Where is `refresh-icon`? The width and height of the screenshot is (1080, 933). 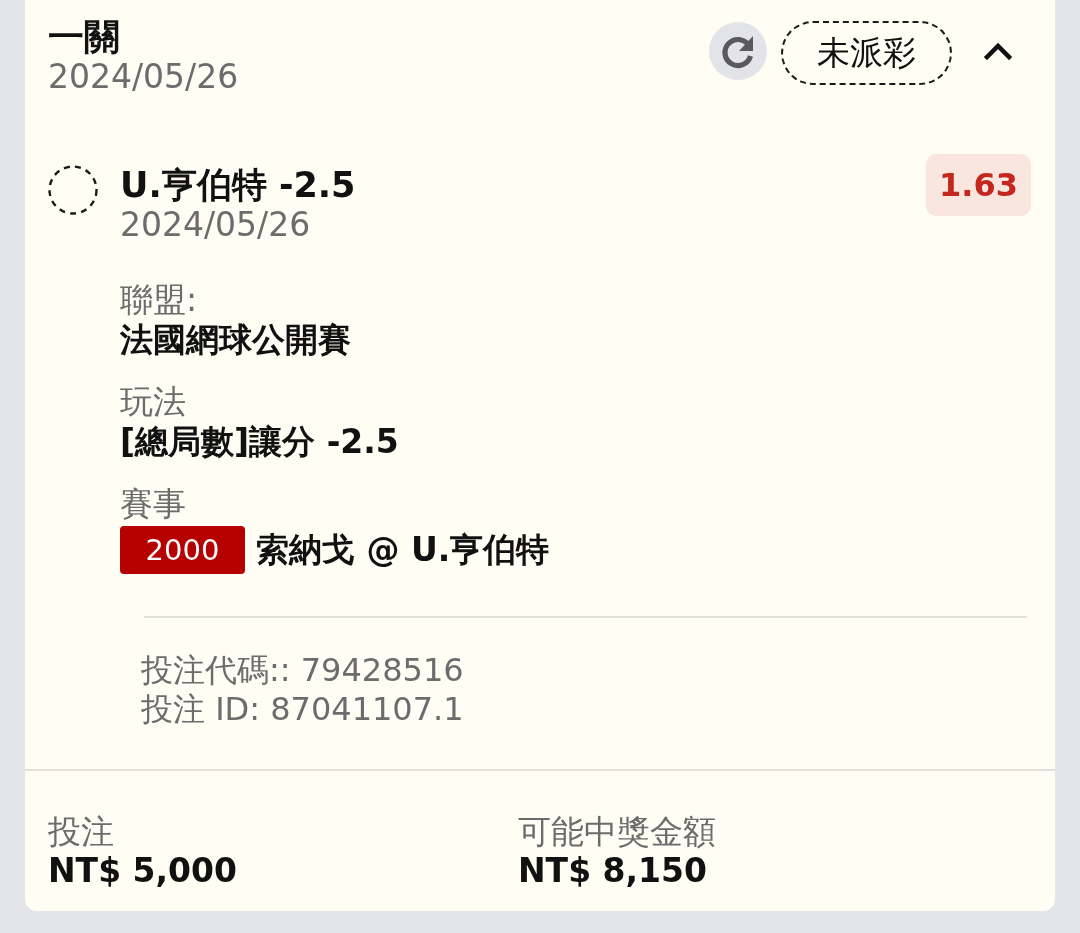 refresh-icon is located at coordinates (738, 51).